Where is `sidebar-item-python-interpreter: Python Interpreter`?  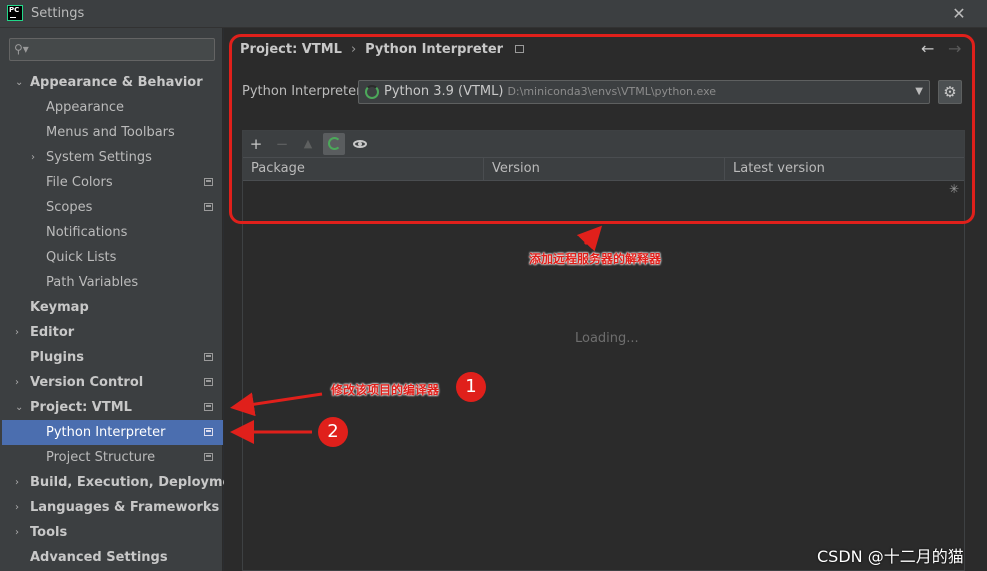
sidebar-item-python-interpreter: Python Interpreter is located at coordinates (112, 432).